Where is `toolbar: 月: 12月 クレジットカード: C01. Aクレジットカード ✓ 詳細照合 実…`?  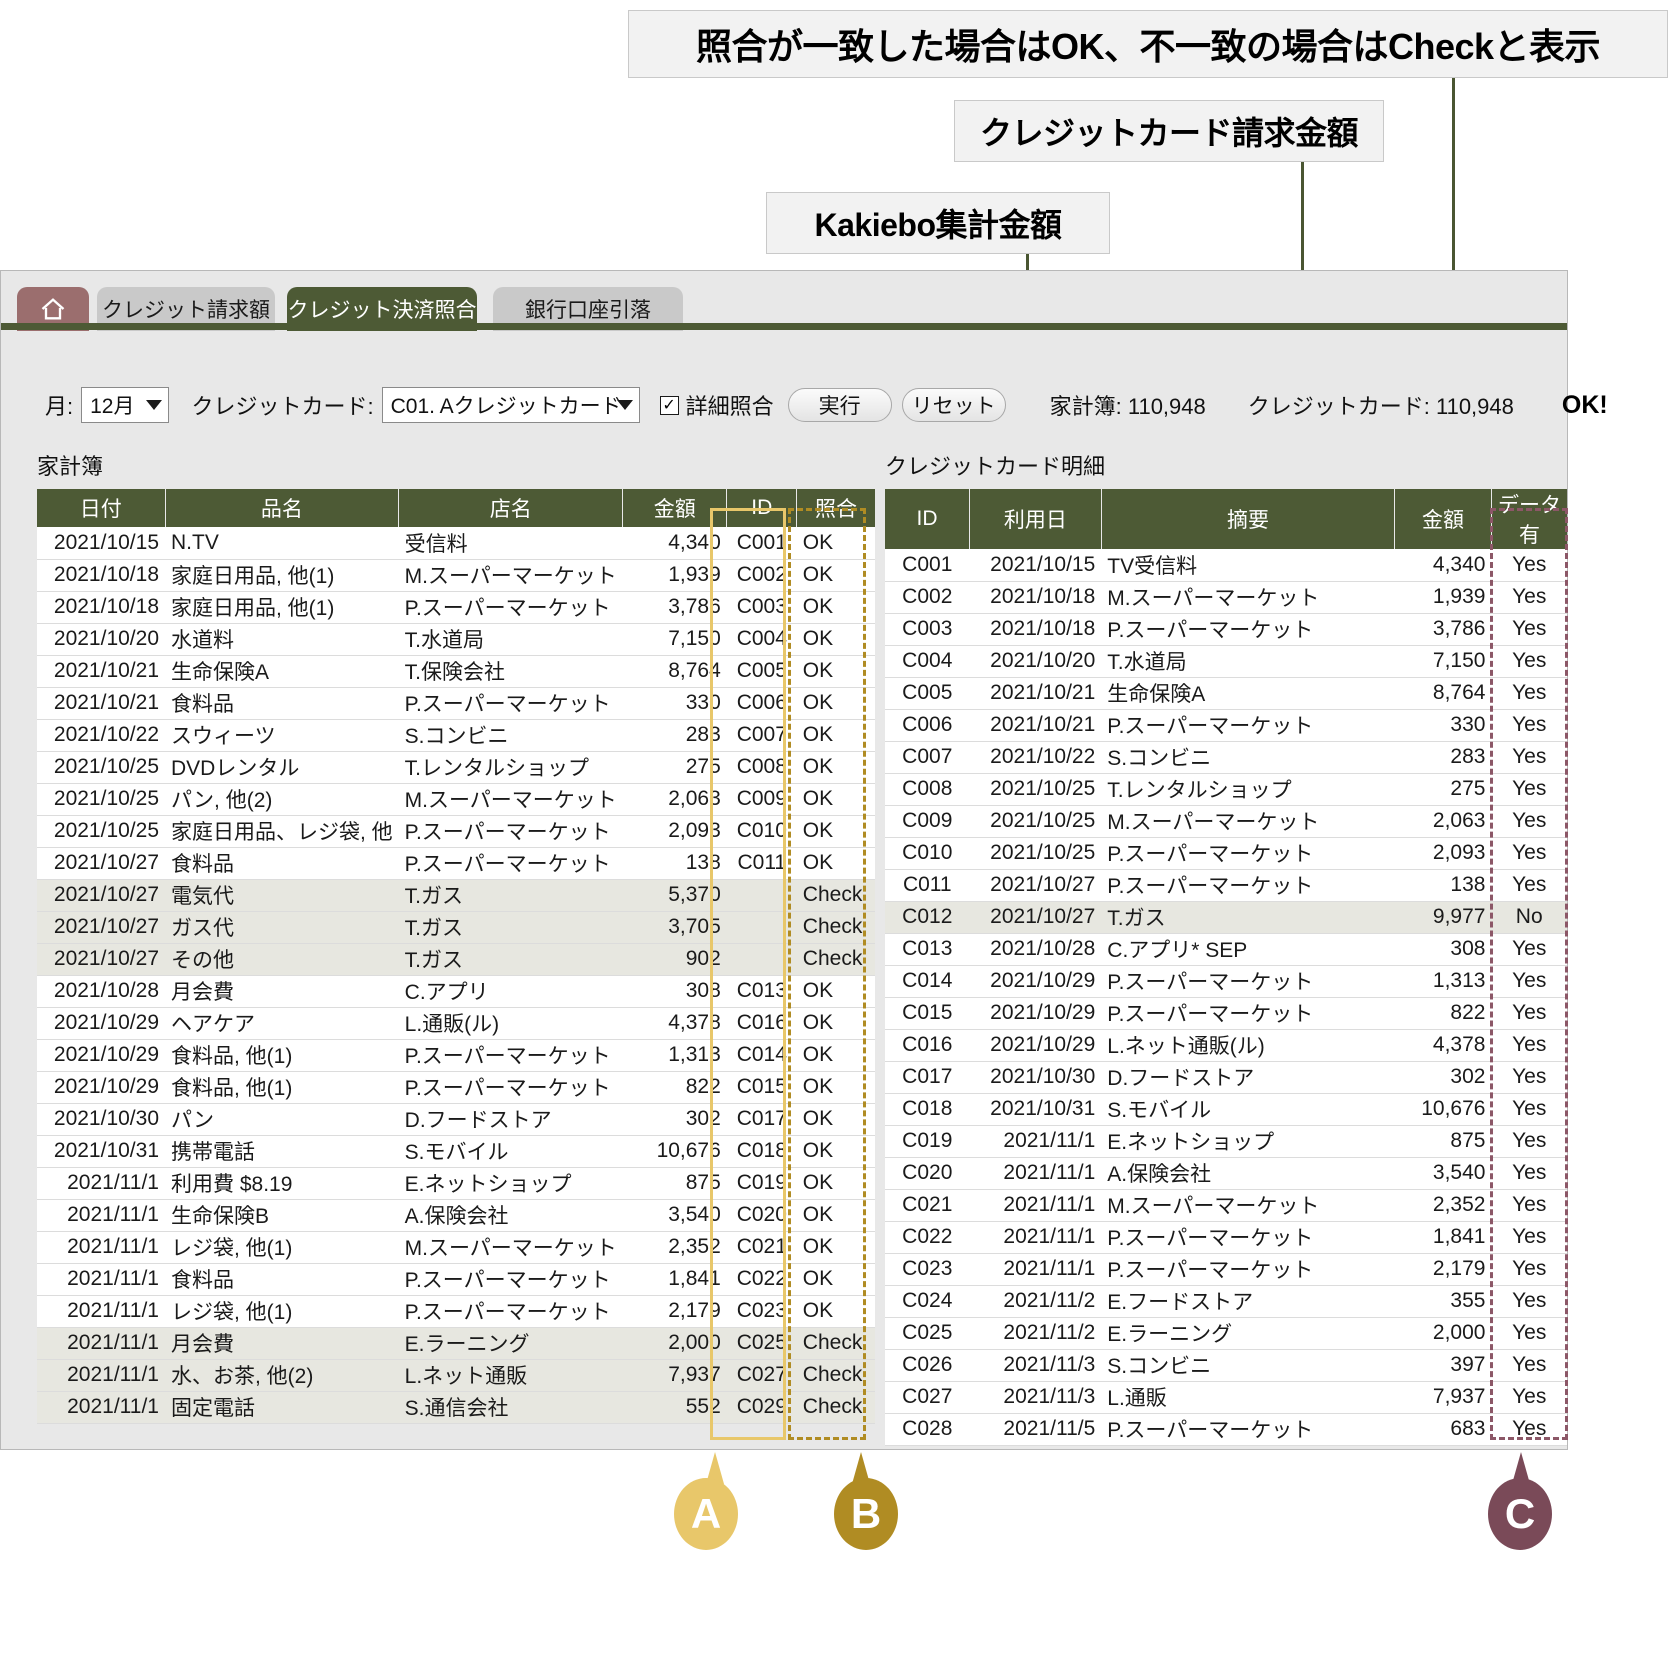
toolbar: 月: 12月 クレジットカード: C01. Aクレジットカード ✓ 詳細照合 実… is located at coordinates (804, 405).